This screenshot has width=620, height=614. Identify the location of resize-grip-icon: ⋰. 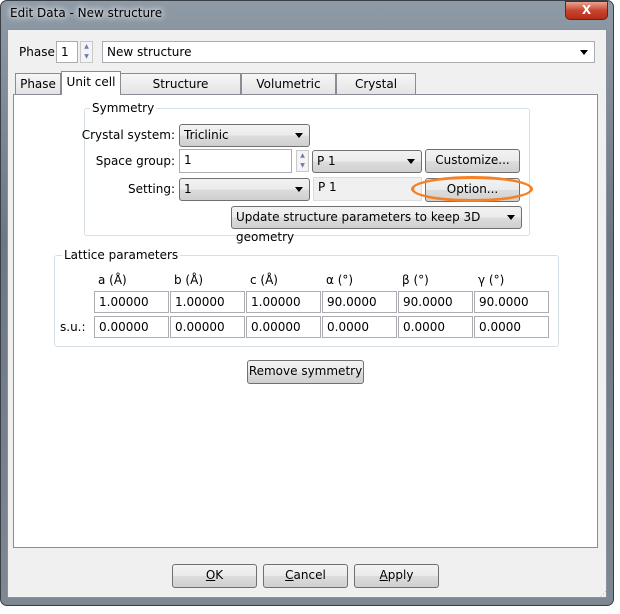
(603, 594).